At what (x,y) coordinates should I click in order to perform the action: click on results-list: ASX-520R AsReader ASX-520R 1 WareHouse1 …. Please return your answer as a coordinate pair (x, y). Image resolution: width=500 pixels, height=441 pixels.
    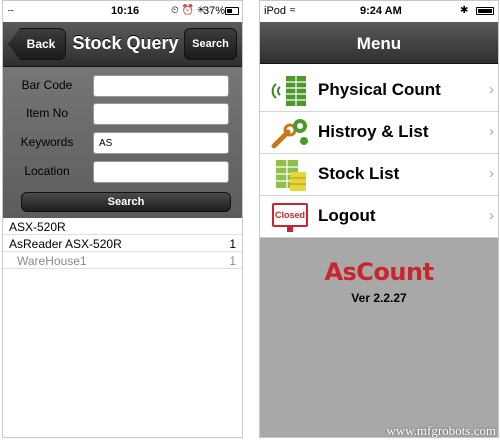
    Looking at the image, I should click on (122, 243).